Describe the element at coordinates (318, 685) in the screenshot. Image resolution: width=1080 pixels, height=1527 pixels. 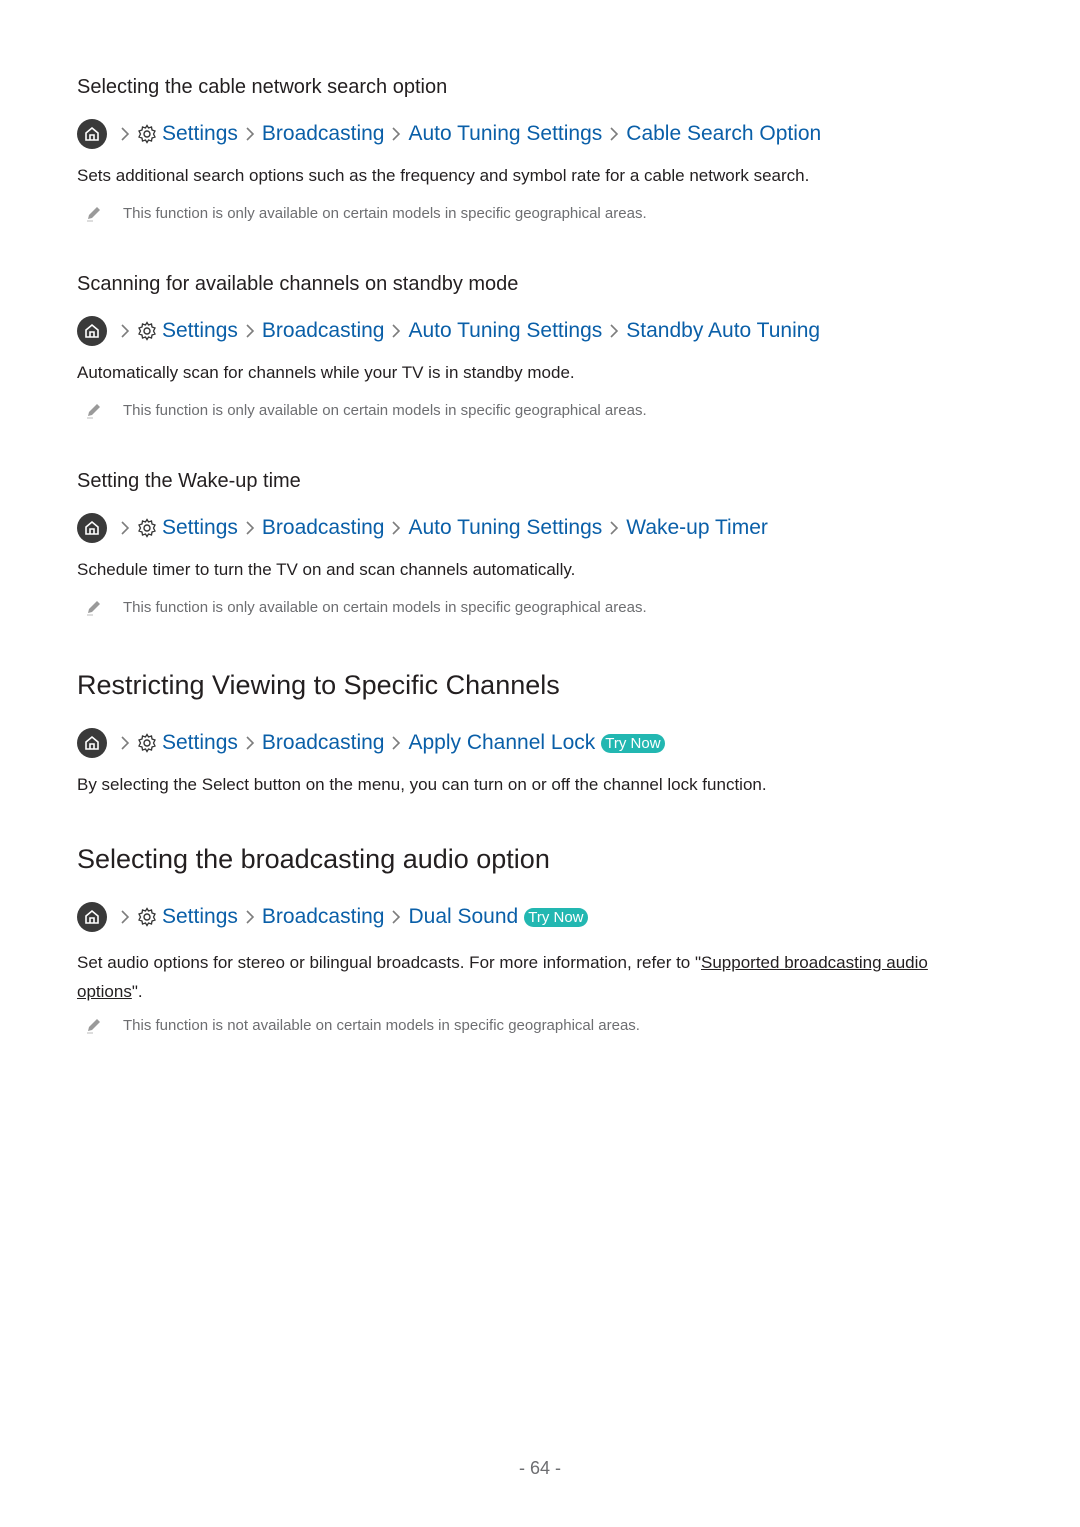
I see `section-title: Restricting Viewing to Specific Channels` at that location.